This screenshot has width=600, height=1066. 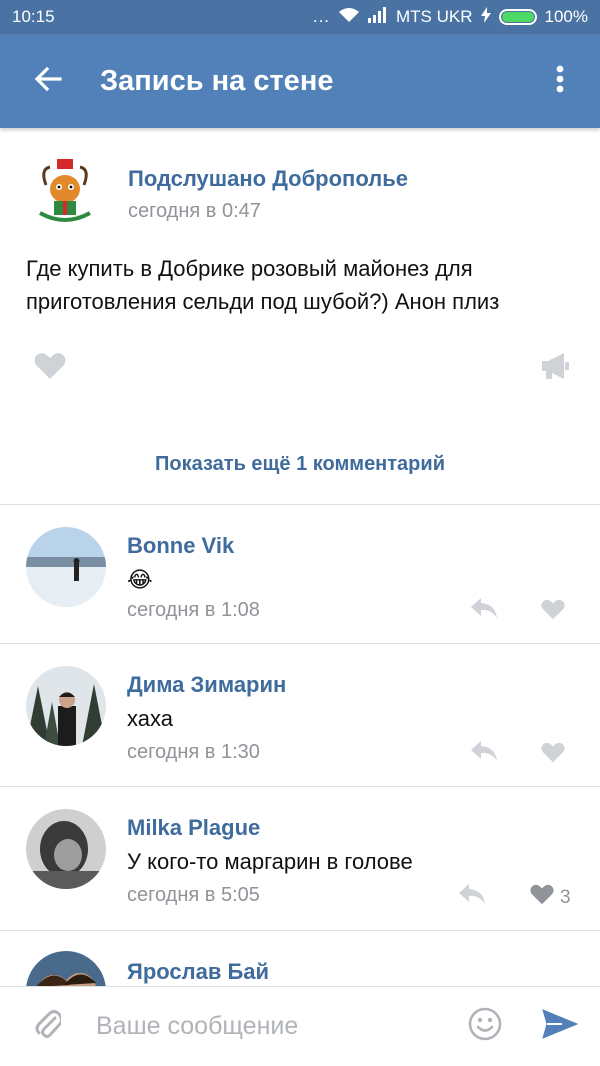 I want to click on battery-level: 100%, so click(x=566, y=16).